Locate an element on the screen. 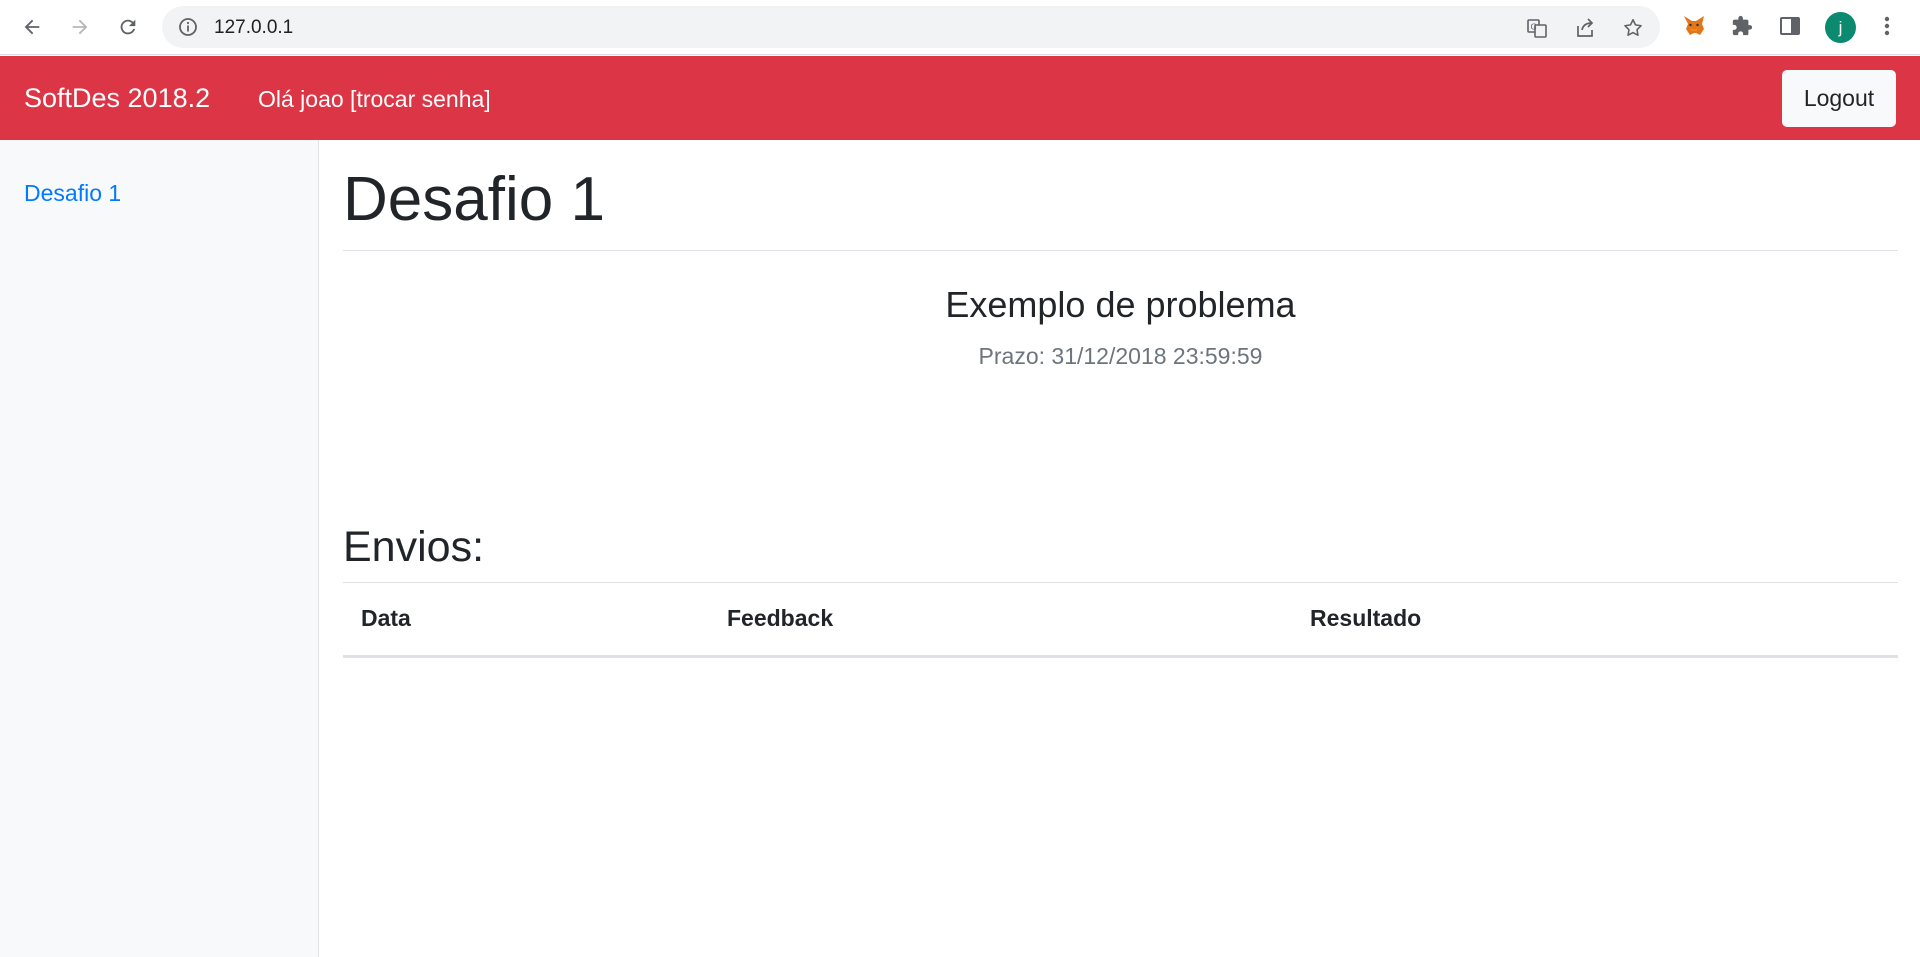 The width and height of the screenshot is (1920, 957). submissions-table: Data Feedback Resultado is located at coordinates (1120, 620).